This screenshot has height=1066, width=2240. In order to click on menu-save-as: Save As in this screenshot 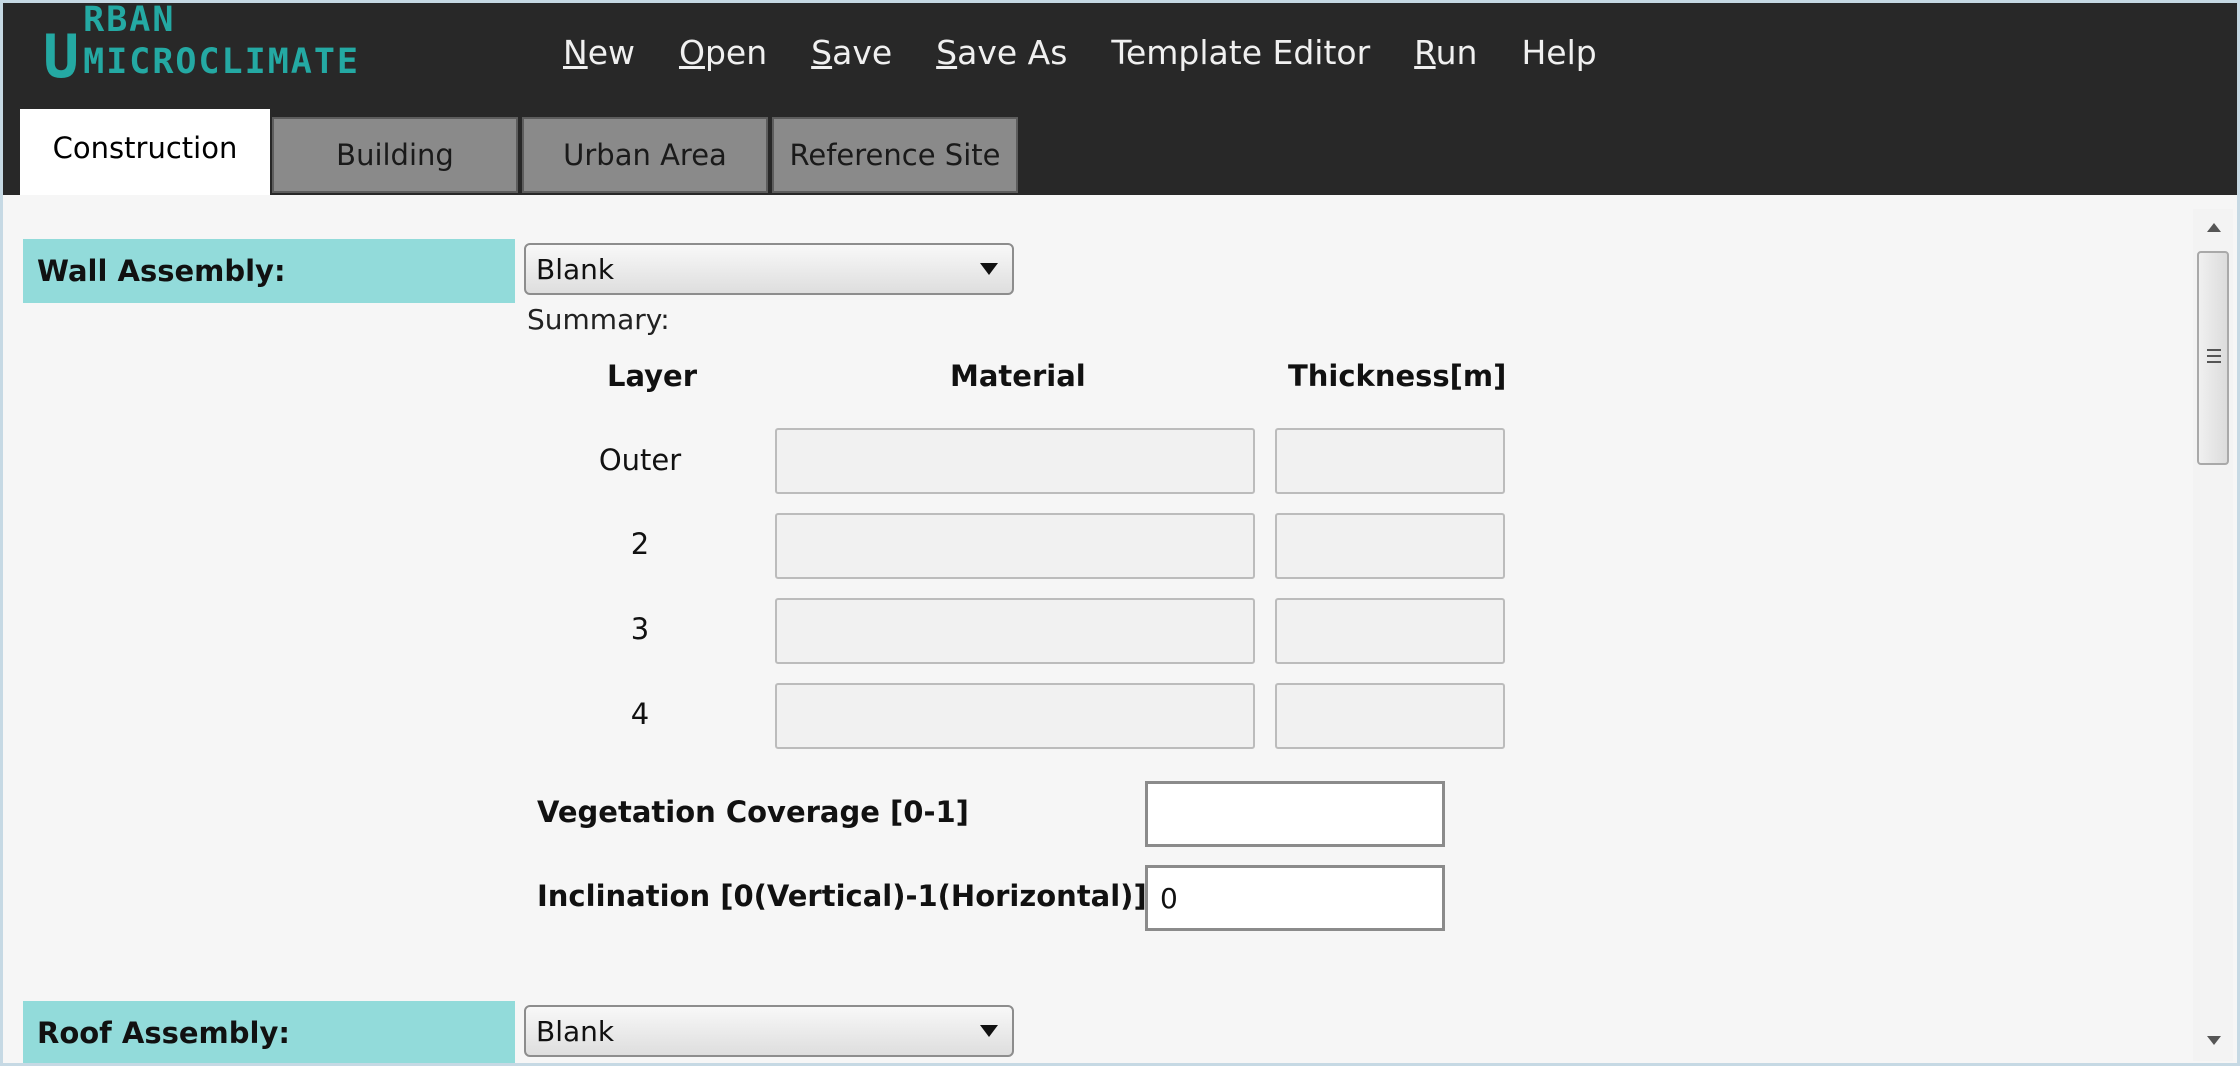, I will do `click(1001, 52)`.